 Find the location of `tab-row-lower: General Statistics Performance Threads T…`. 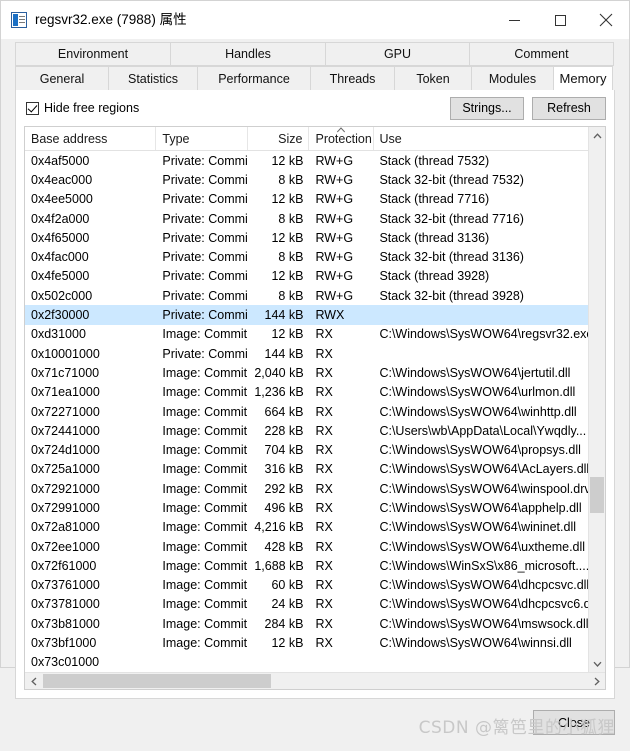

tab-row-lower: General Statistics Performance Threads T… is located at coordinates (315, 78).